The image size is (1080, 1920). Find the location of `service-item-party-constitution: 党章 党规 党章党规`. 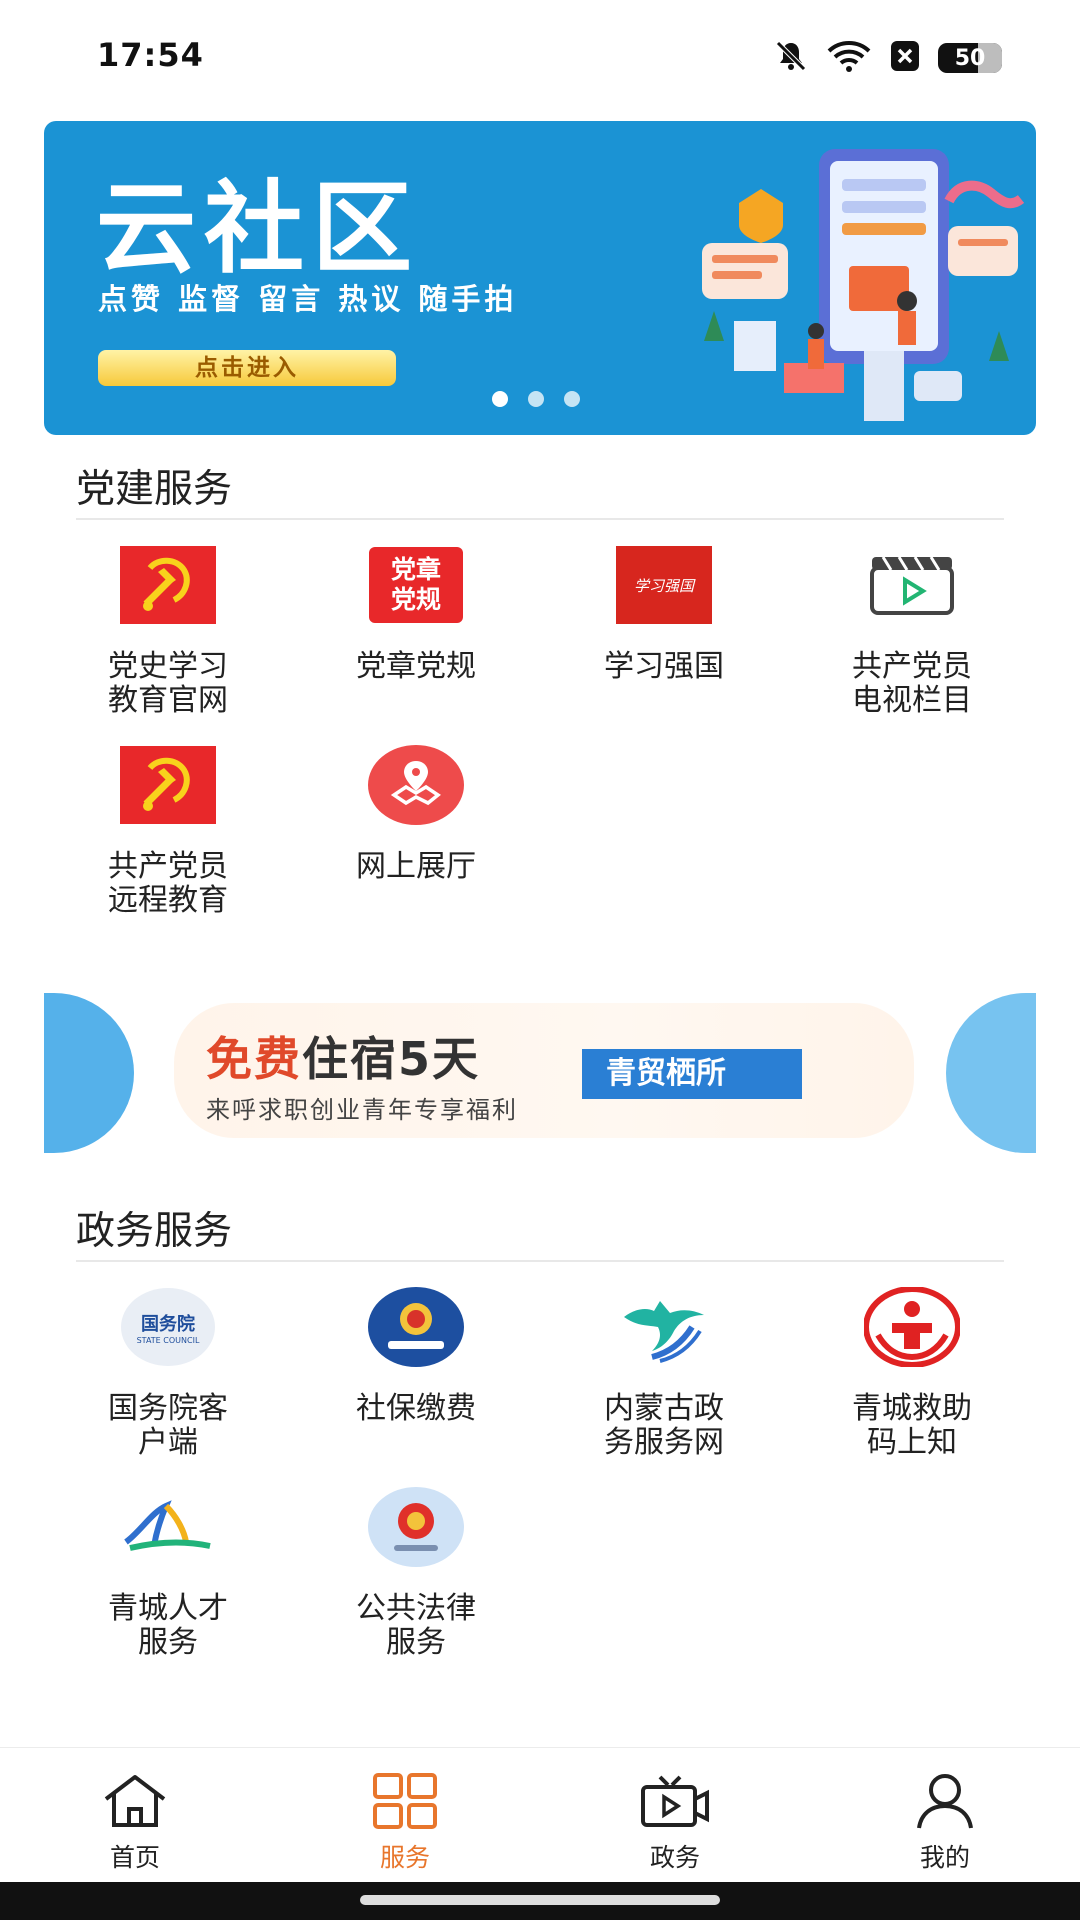

service-item-party-constitution: 党章 党规 党章党规 is located at coordinates (416, 614).